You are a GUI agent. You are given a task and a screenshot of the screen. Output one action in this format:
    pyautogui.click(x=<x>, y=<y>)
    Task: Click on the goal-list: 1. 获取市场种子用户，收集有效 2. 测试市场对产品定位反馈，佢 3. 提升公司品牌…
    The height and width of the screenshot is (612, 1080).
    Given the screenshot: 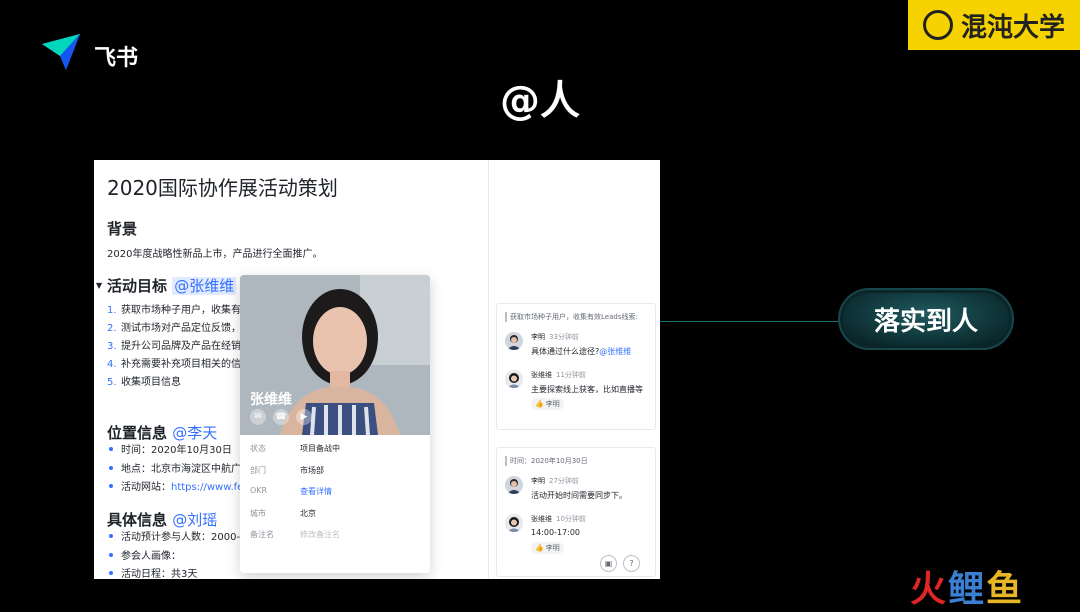 What is the action you would take?
    pyautogui.click(x=179, y=347)
    